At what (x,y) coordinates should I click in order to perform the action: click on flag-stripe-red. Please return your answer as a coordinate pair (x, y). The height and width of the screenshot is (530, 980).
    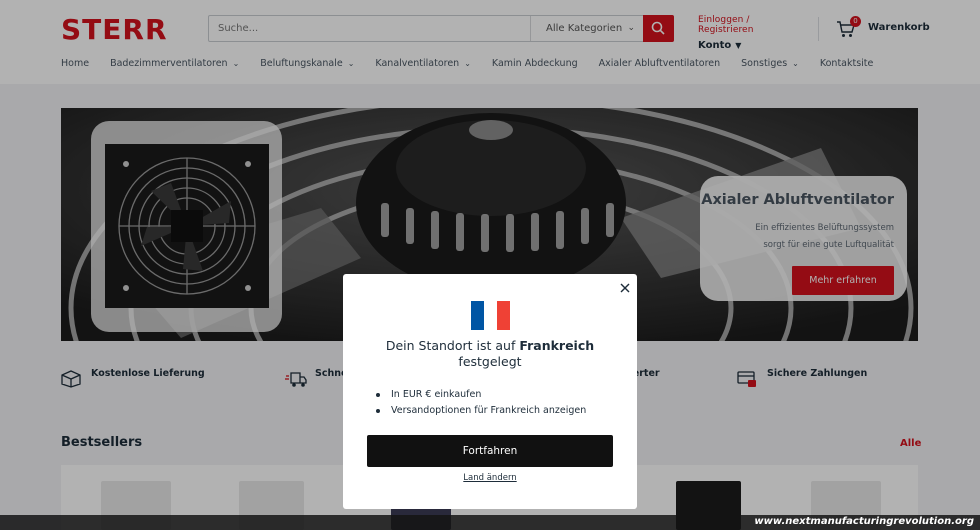
    Looking at the image, I should click on (503, 315).